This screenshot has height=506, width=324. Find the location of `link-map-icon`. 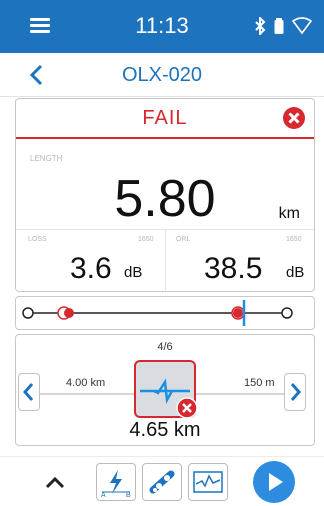

link-map-icon is located at coordinates (162, 482).